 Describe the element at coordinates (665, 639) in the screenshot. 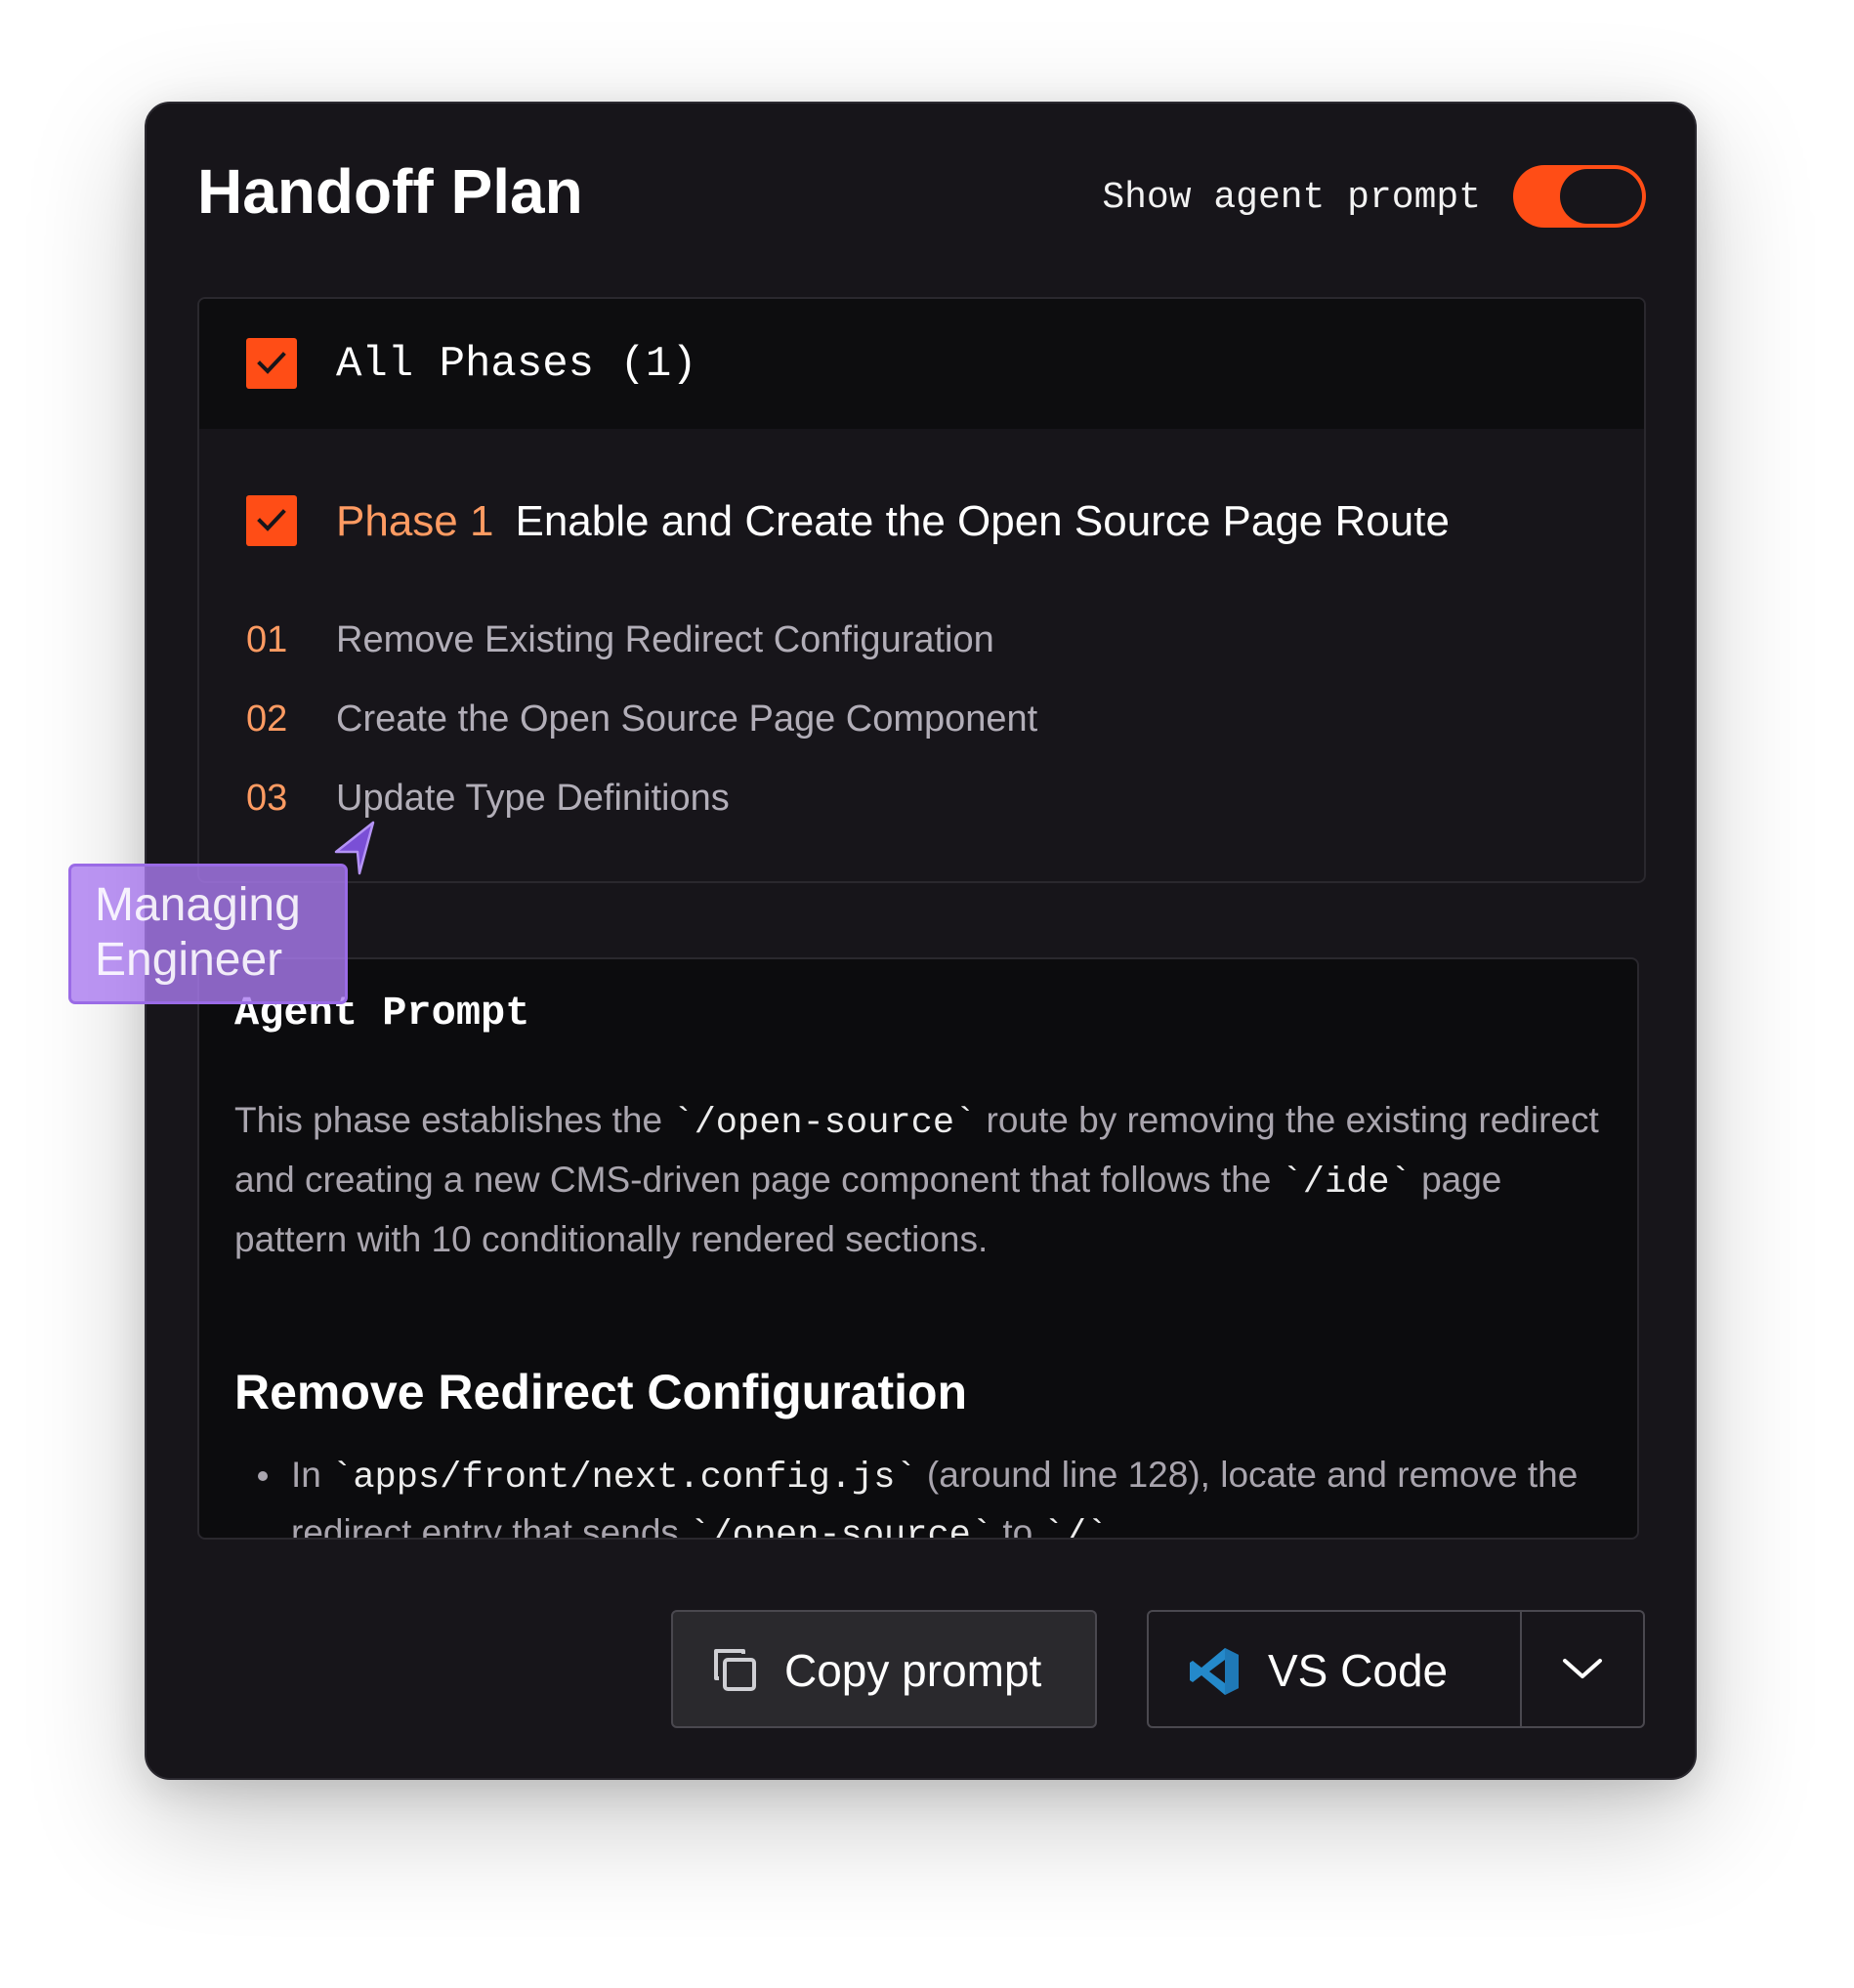

I see `step-title: Remove Existing Redirect Configuration` at that location.